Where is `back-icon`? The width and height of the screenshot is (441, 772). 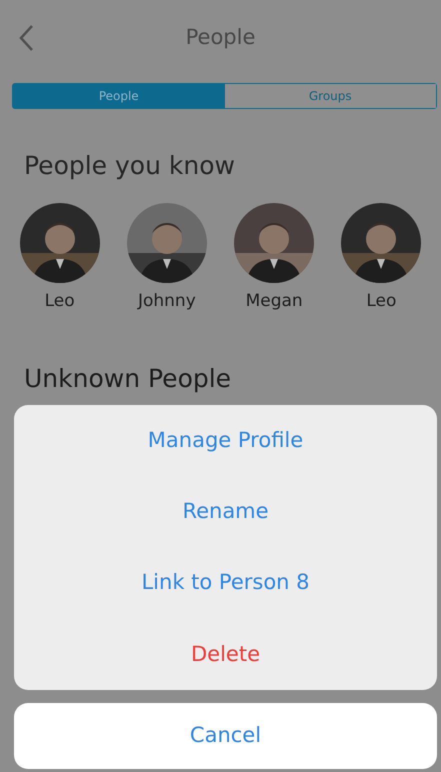
back-icon is located at coordinates (26, 38).